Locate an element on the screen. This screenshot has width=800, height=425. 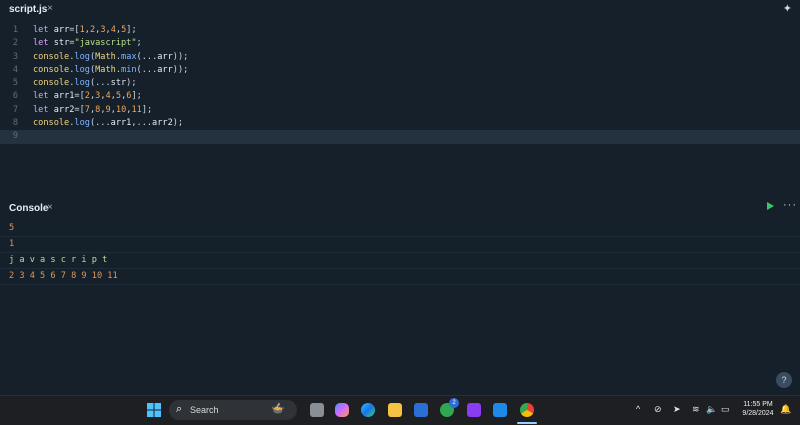
clock-date: 9/28/2024 is located at coordinates (758, 413).